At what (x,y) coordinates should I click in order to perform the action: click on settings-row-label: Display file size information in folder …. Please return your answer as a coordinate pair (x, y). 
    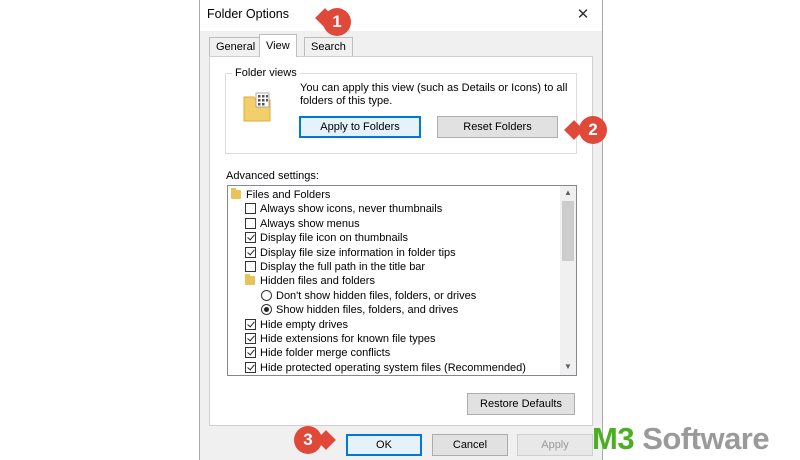
    Looking at the image, I should click on (358, 252).